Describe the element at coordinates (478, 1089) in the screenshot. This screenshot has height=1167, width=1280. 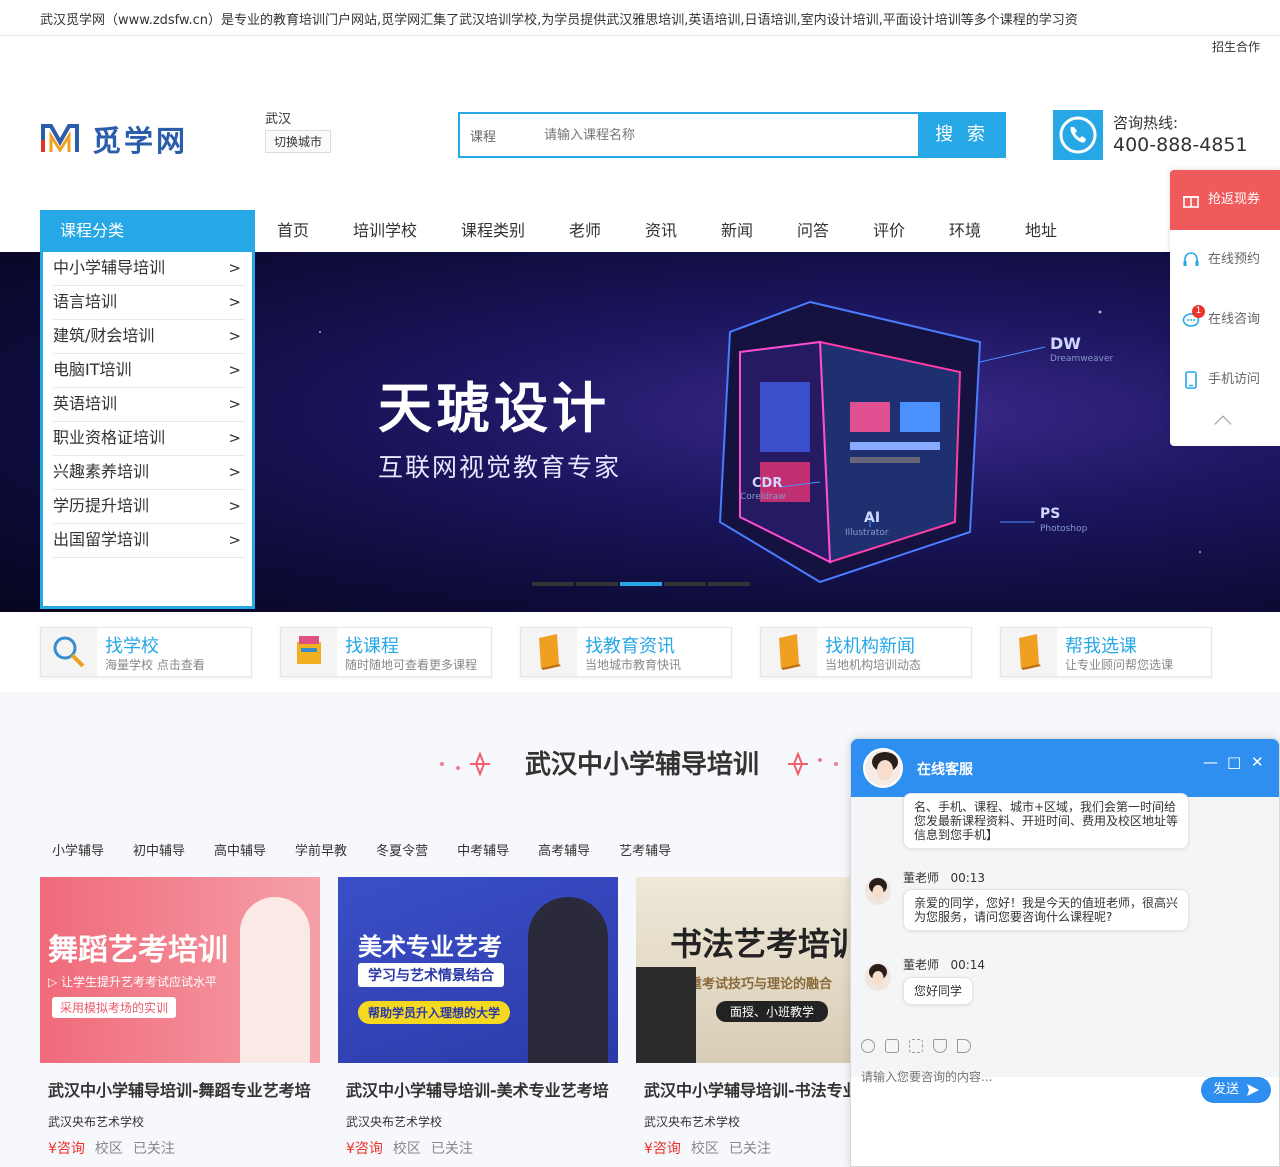
I see `course-title: 武汉中小学辅导培训-美术专业艺考培` at that location.